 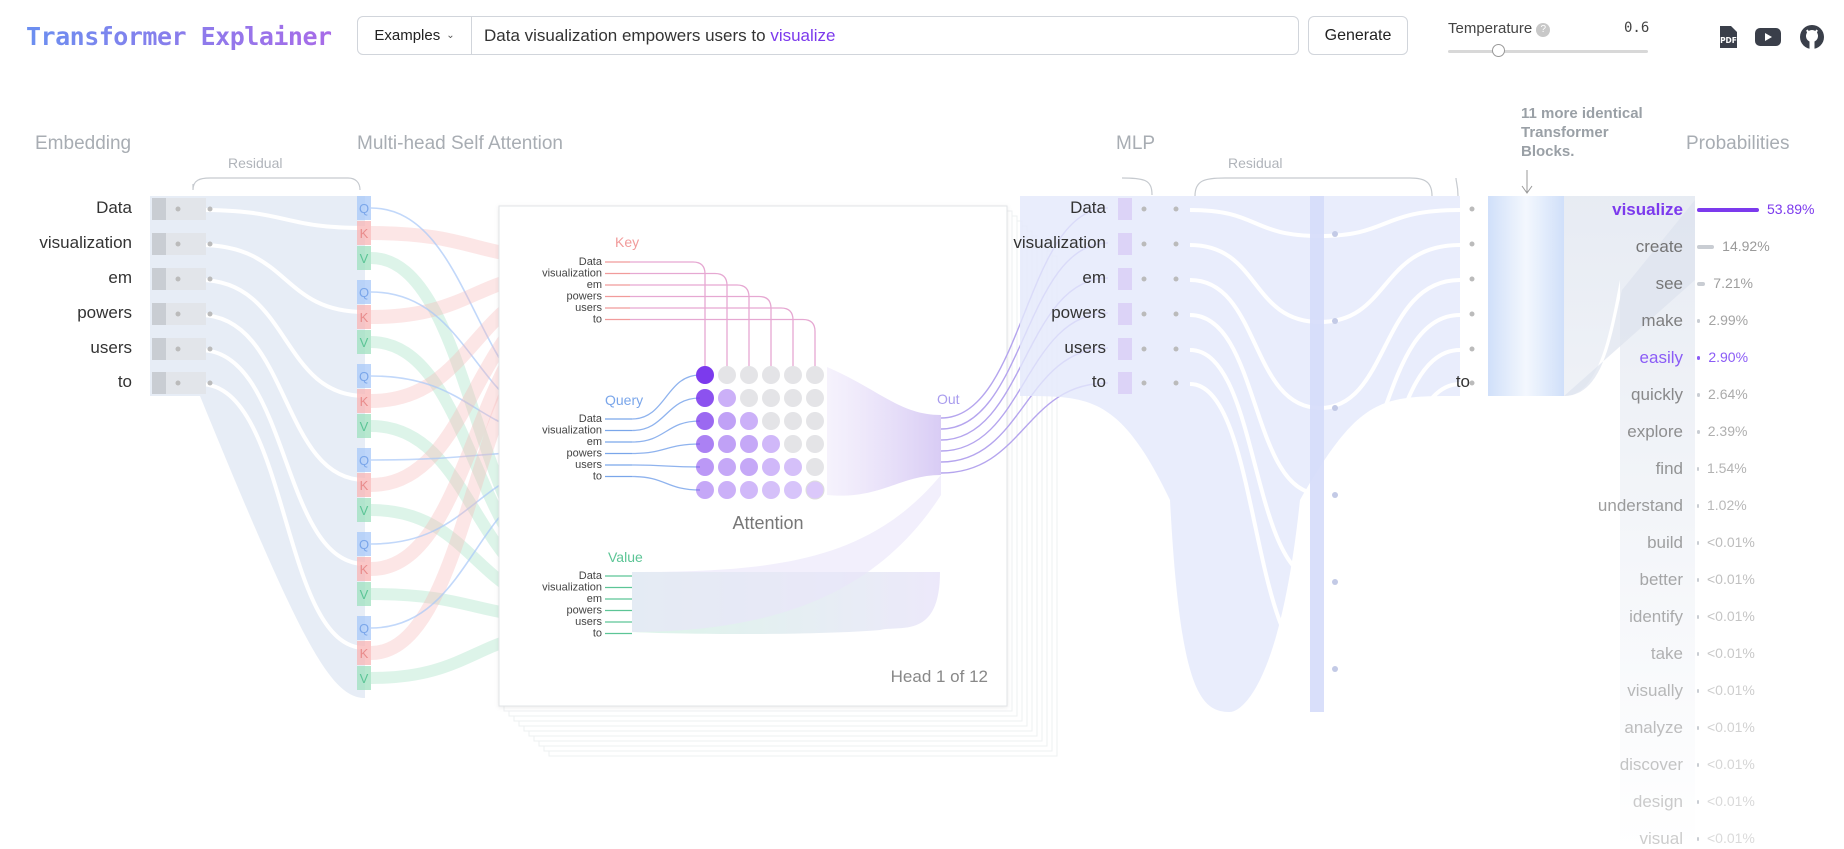 What do you see at coordinates (803, 35) in the screenshot?
I see `prompt-next-token: visualize` at bounding box center [803, 35].